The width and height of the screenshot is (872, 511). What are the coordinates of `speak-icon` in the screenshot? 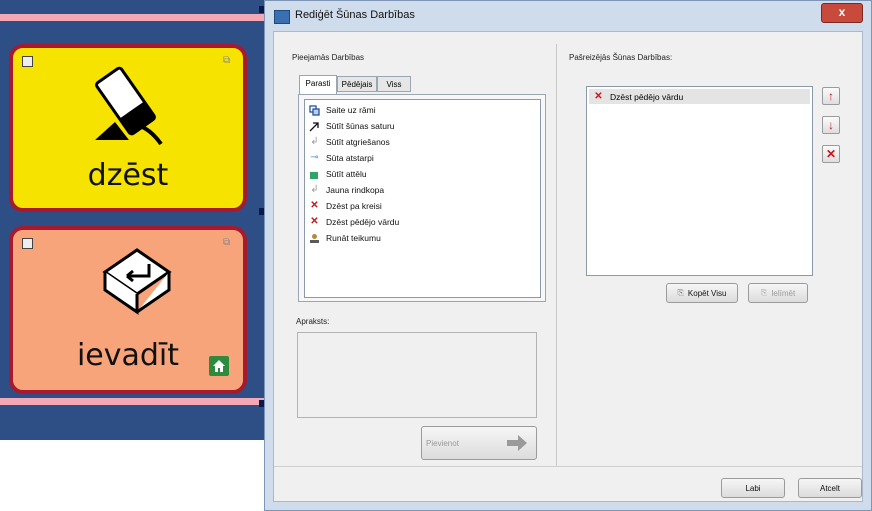 It's located at (314, 238).